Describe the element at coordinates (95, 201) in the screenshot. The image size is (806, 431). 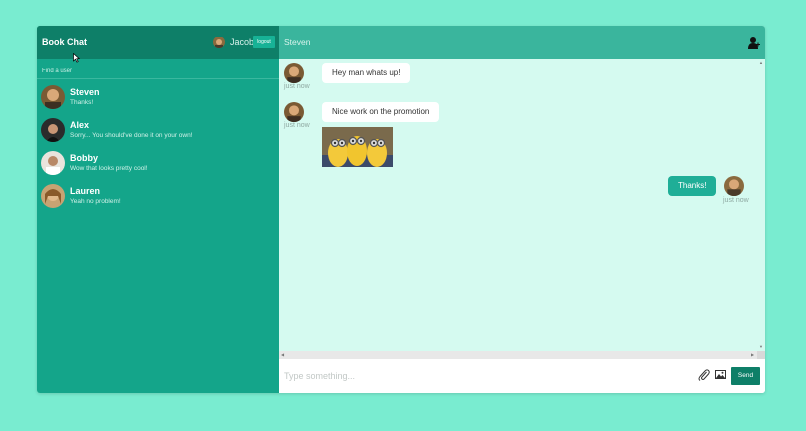
I see `contact-preview: Yeah no problem!` at that location.